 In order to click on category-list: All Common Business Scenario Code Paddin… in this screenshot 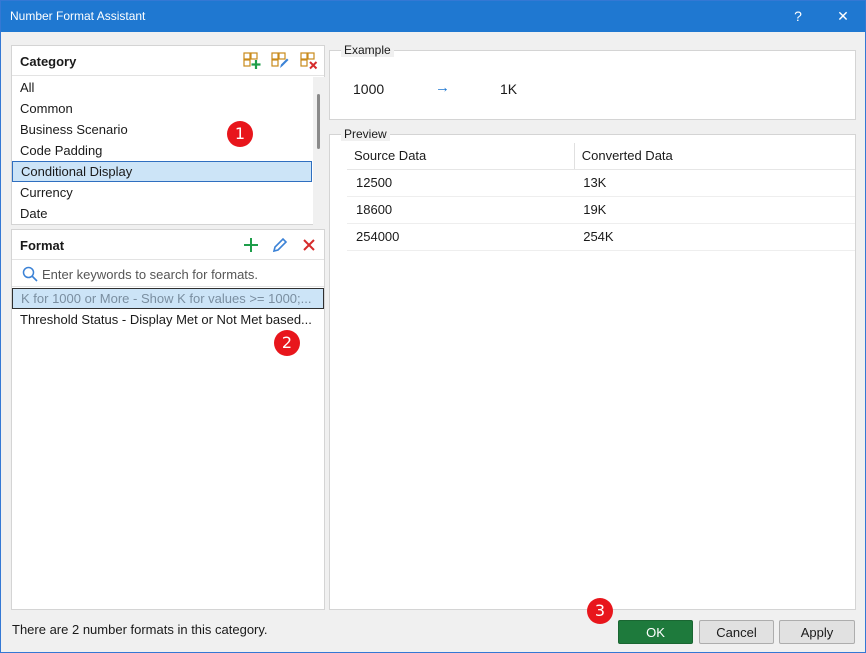, I will do `click(162, 150)`.